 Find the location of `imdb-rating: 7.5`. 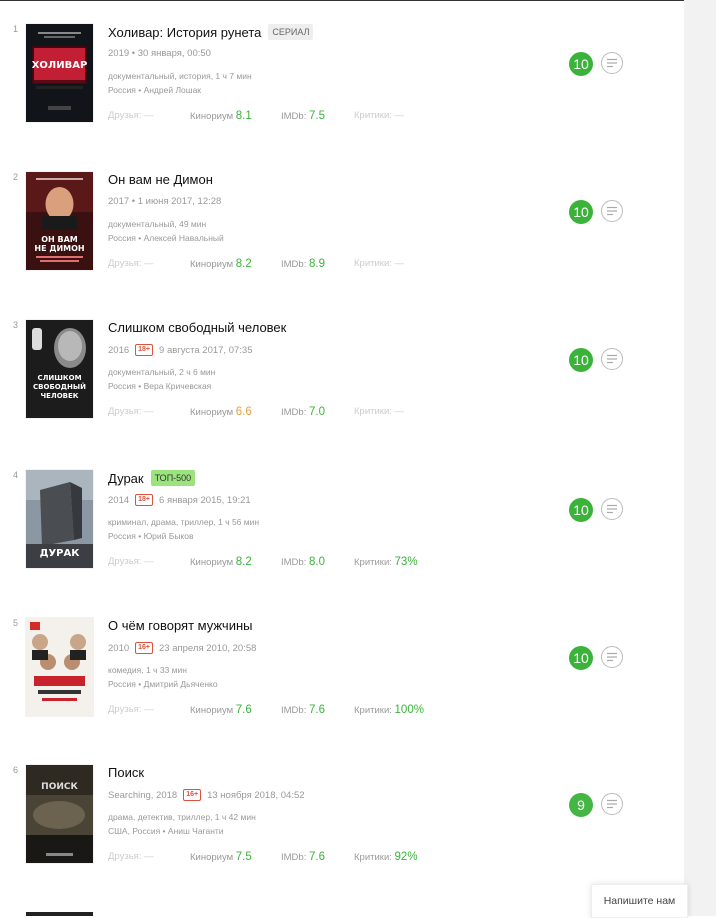

imdb-rating: 7.5 is located at coordinates (316, 116).